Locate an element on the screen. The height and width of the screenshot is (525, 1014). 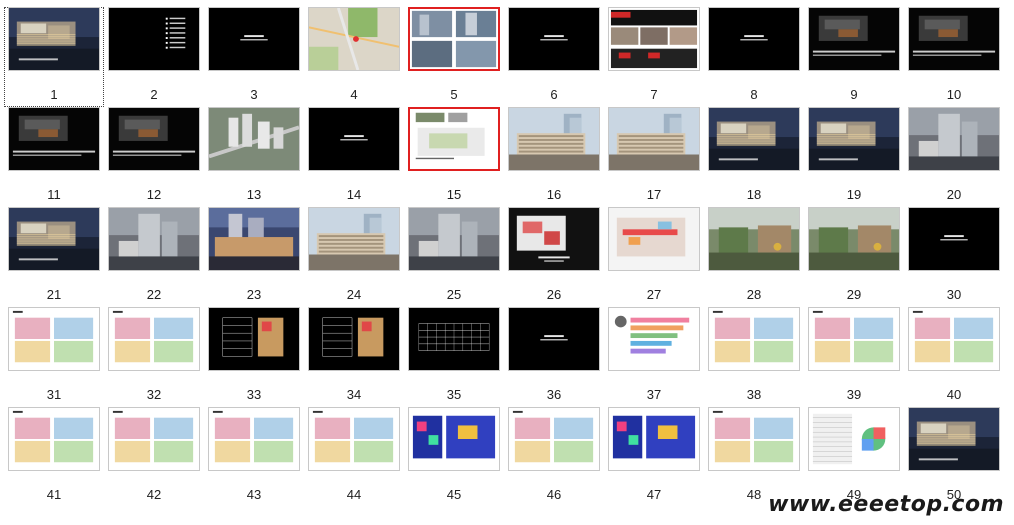
slide-thumbnail-21: 21 is located at coordinates (54, 257).